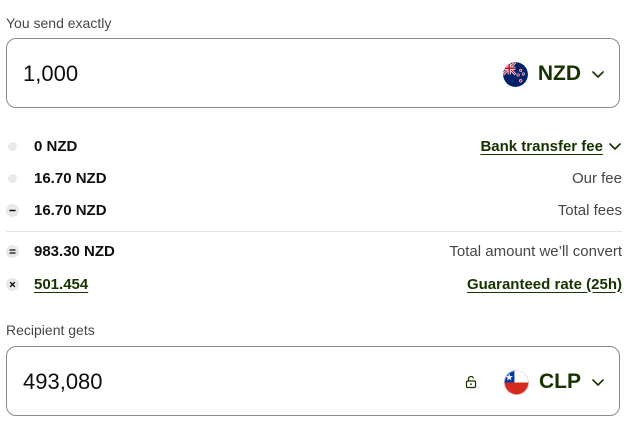 The width and height of the screenshot is (630, 430). What do you see at coordinates (12, 284) in the screenshot?
I see `multiply-icon` at bounding box center [12, 284].